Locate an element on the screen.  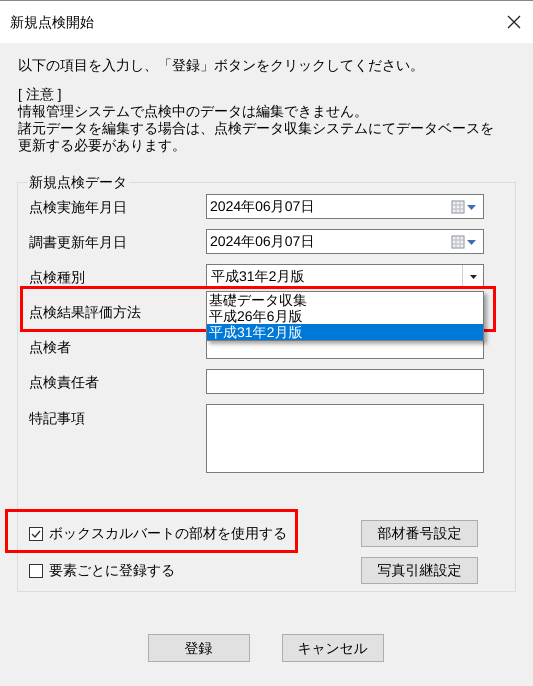
dropdown-option: 平成31年2月版 is located at coordinates (345, 332).